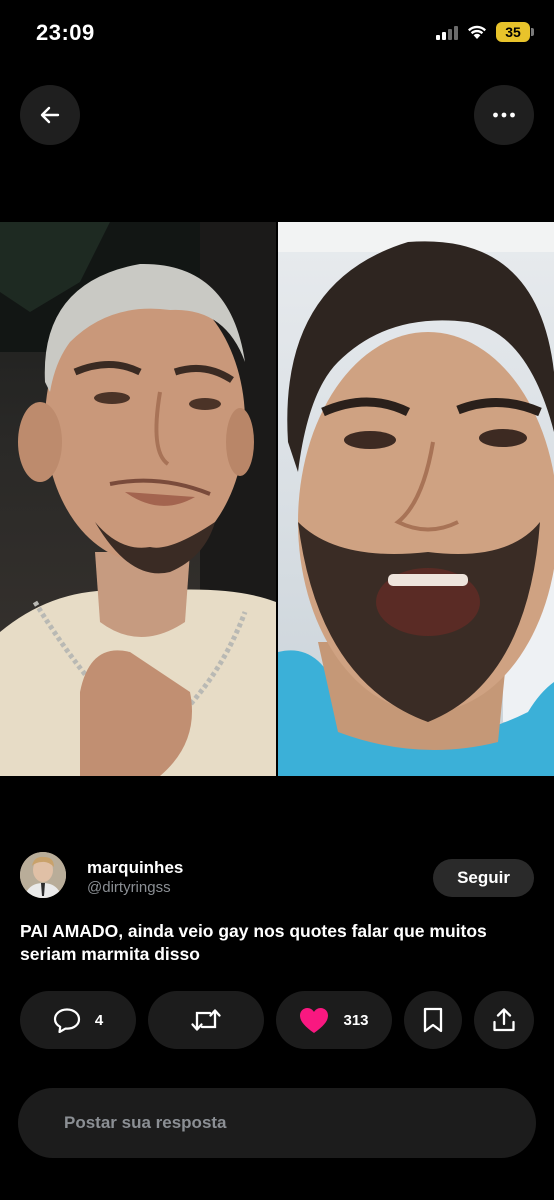 The height and width of the screenshot is (1200, 554). I want to click on wifi-icon, so click(477, 32).